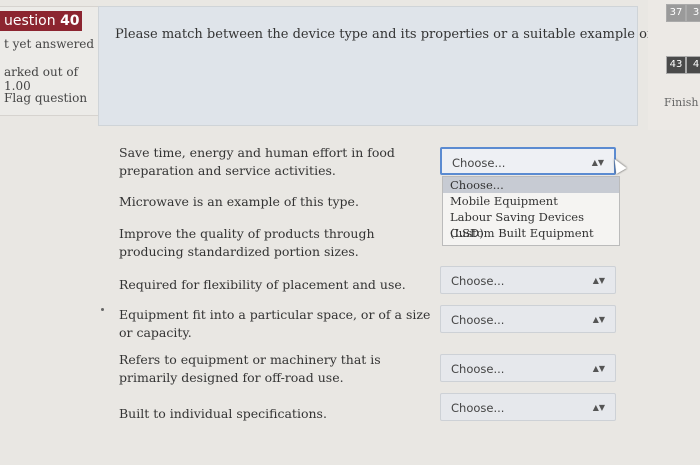 The image size is (700, 465). What do you see at coordinates (528, 161) in the screenshot?
I see `answer-select-1: Choose... ▲▼` at bounding box center [528, 161].